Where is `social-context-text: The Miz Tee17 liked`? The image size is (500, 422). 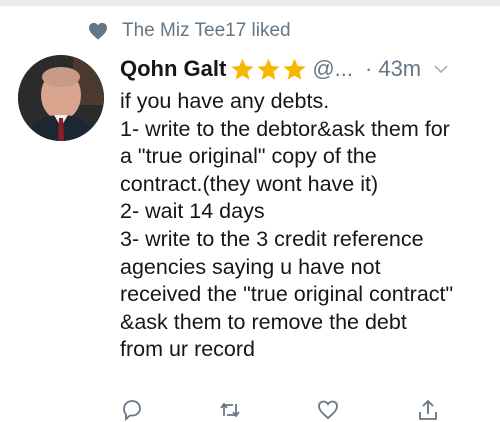
social-context-text: The Miz Tee17 liked is located at coordinates (206, 31).